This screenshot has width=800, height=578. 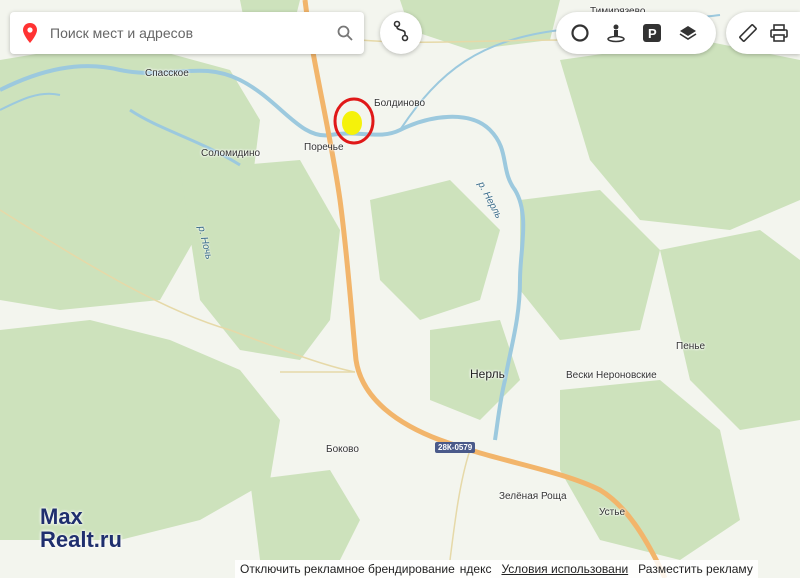 What do you see at coordinates (478, 569) in the screenshot?
I see `yandex-brand: ндекс` at bounding box center [478, 569].